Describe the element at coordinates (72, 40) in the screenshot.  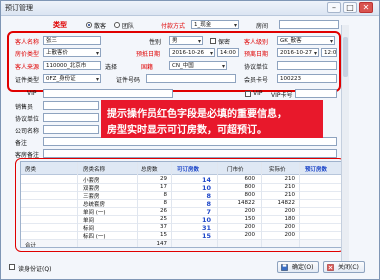
I see `guest-name-field: 张三` at that location.